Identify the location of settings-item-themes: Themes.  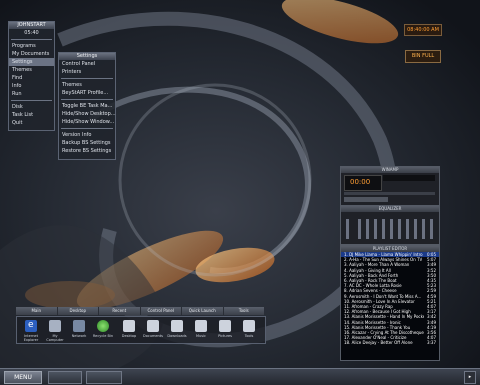
(87, 85).